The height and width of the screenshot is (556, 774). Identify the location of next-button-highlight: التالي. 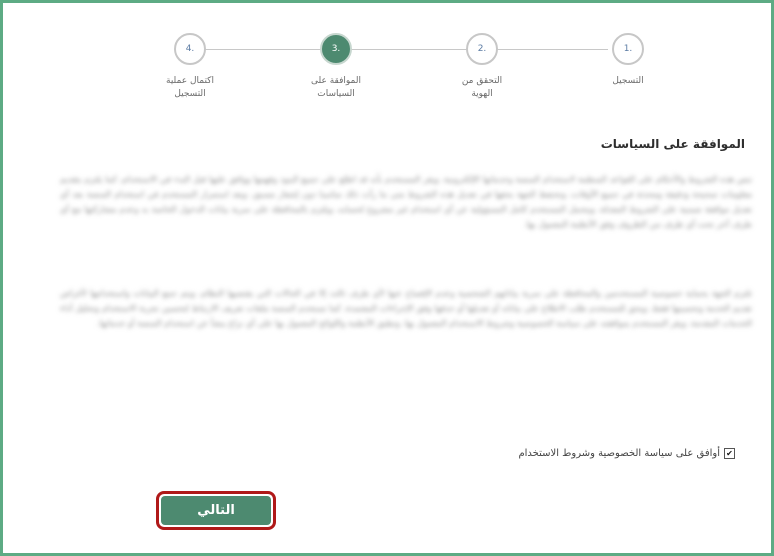
(216, 510).